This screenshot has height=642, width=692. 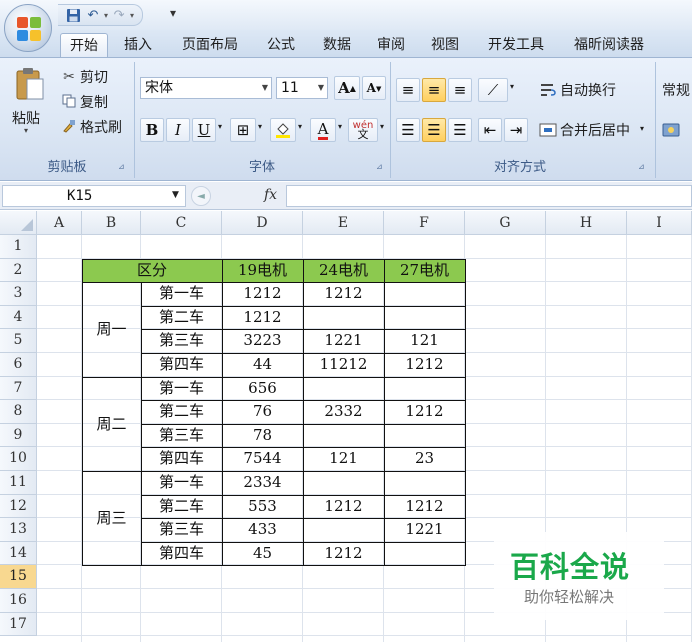 What do you see at coordinates (18, 412) in the screenshot?
I see `row-header-8: 8` at bounding box center [18, 412].